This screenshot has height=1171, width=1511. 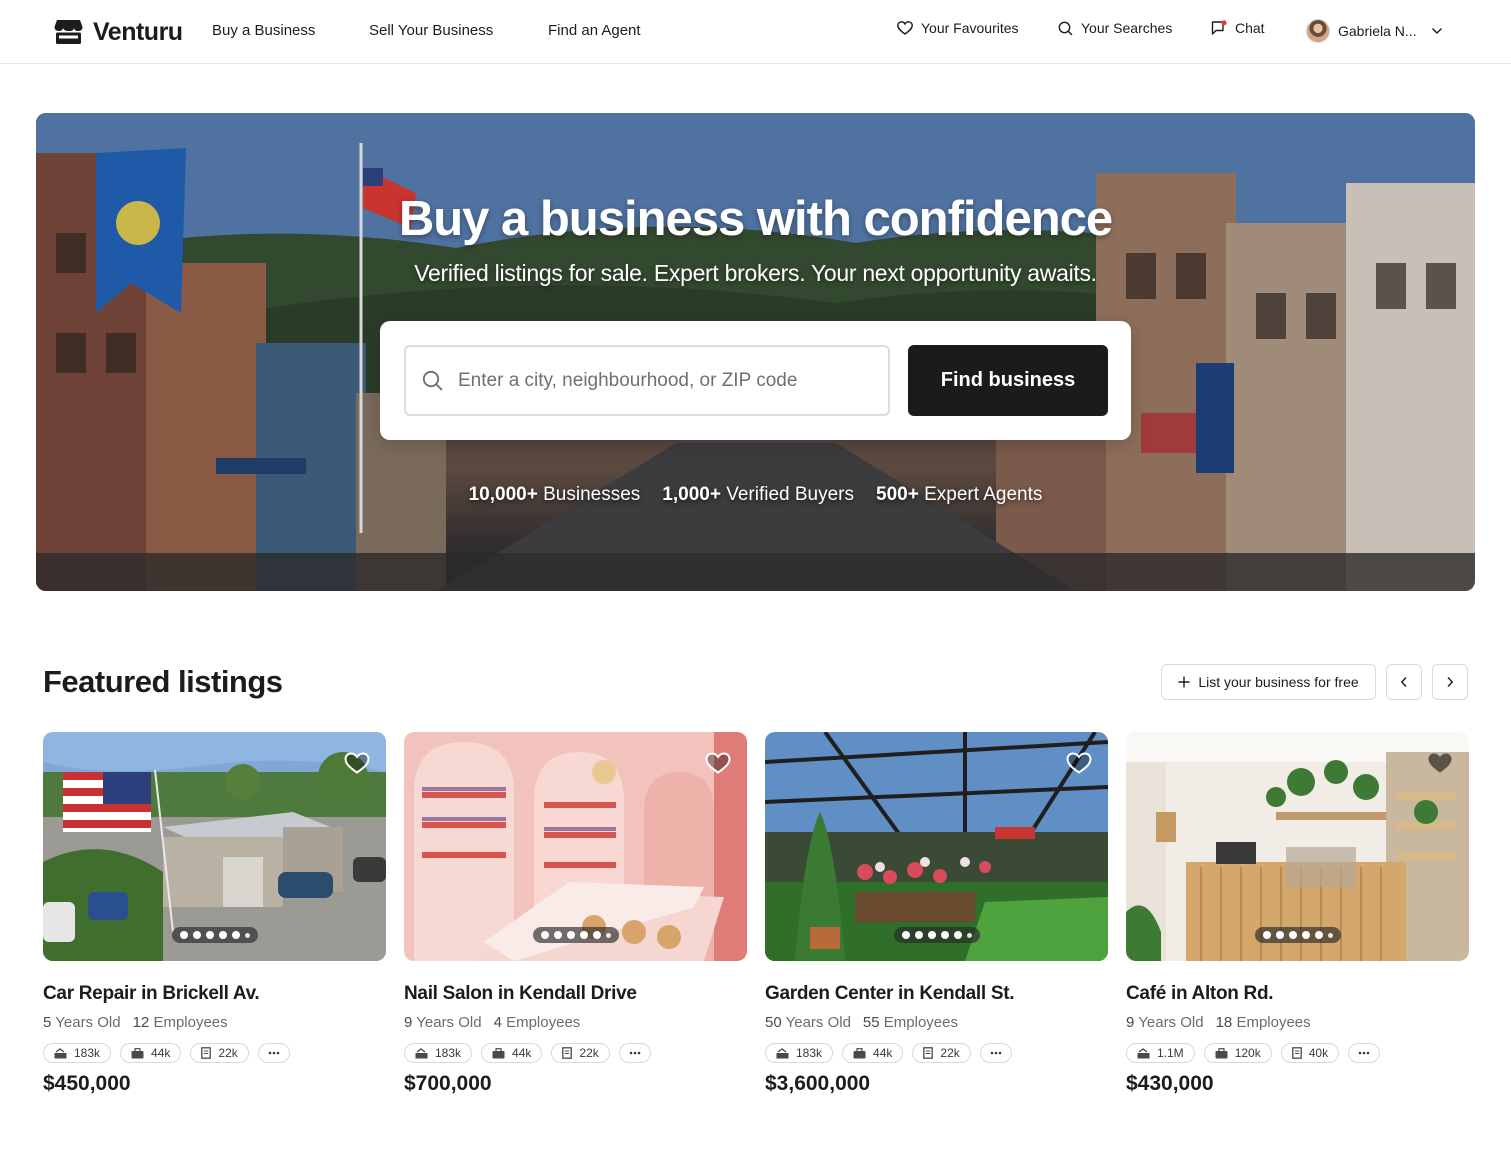 What do you see at coordinates (658, 380) in the screenshot?
I see `location-search-input` at bounding box center [658, 380].